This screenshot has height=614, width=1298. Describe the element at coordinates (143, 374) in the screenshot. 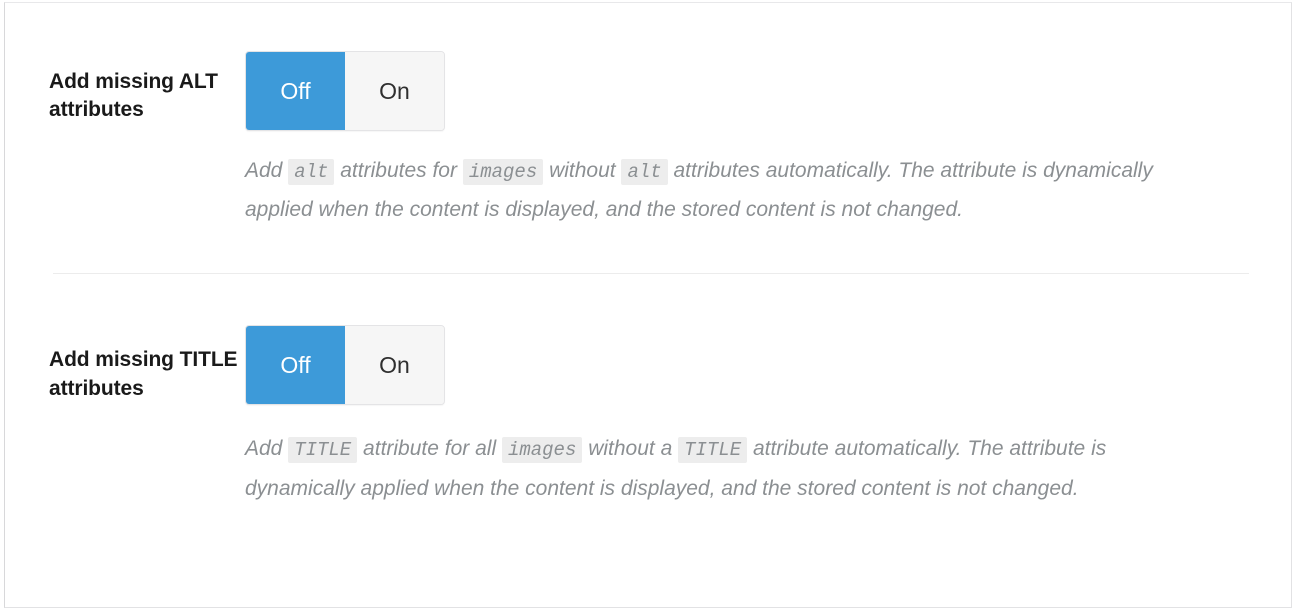

I see `setting-label-add-missing-title-attributes: Add missing TITLE attributes` at that location.